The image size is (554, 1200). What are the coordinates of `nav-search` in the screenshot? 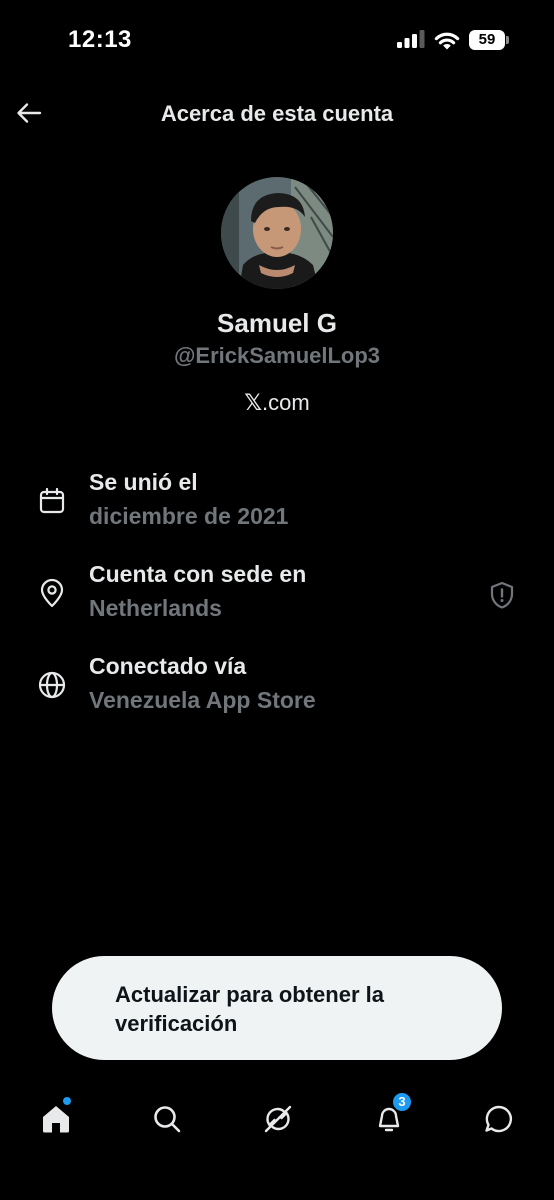 It's located at (167, 1119).